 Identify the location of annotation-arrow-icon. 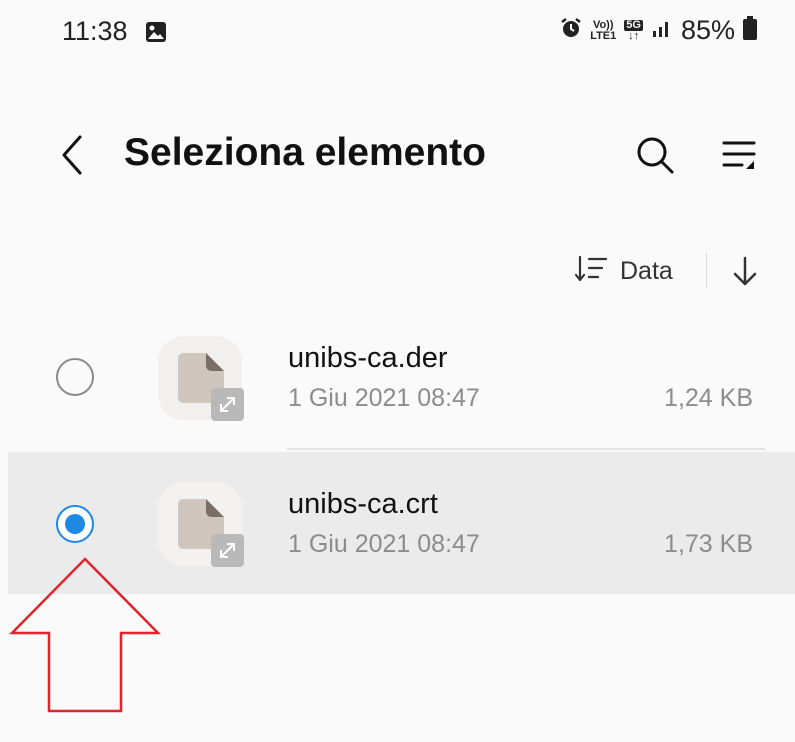
(85, 635).